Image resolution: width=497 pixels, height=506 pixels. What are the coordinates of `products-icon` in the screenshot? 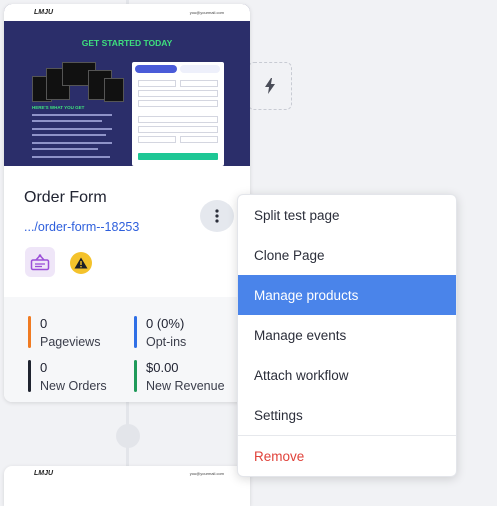 It's located at (40, 262).